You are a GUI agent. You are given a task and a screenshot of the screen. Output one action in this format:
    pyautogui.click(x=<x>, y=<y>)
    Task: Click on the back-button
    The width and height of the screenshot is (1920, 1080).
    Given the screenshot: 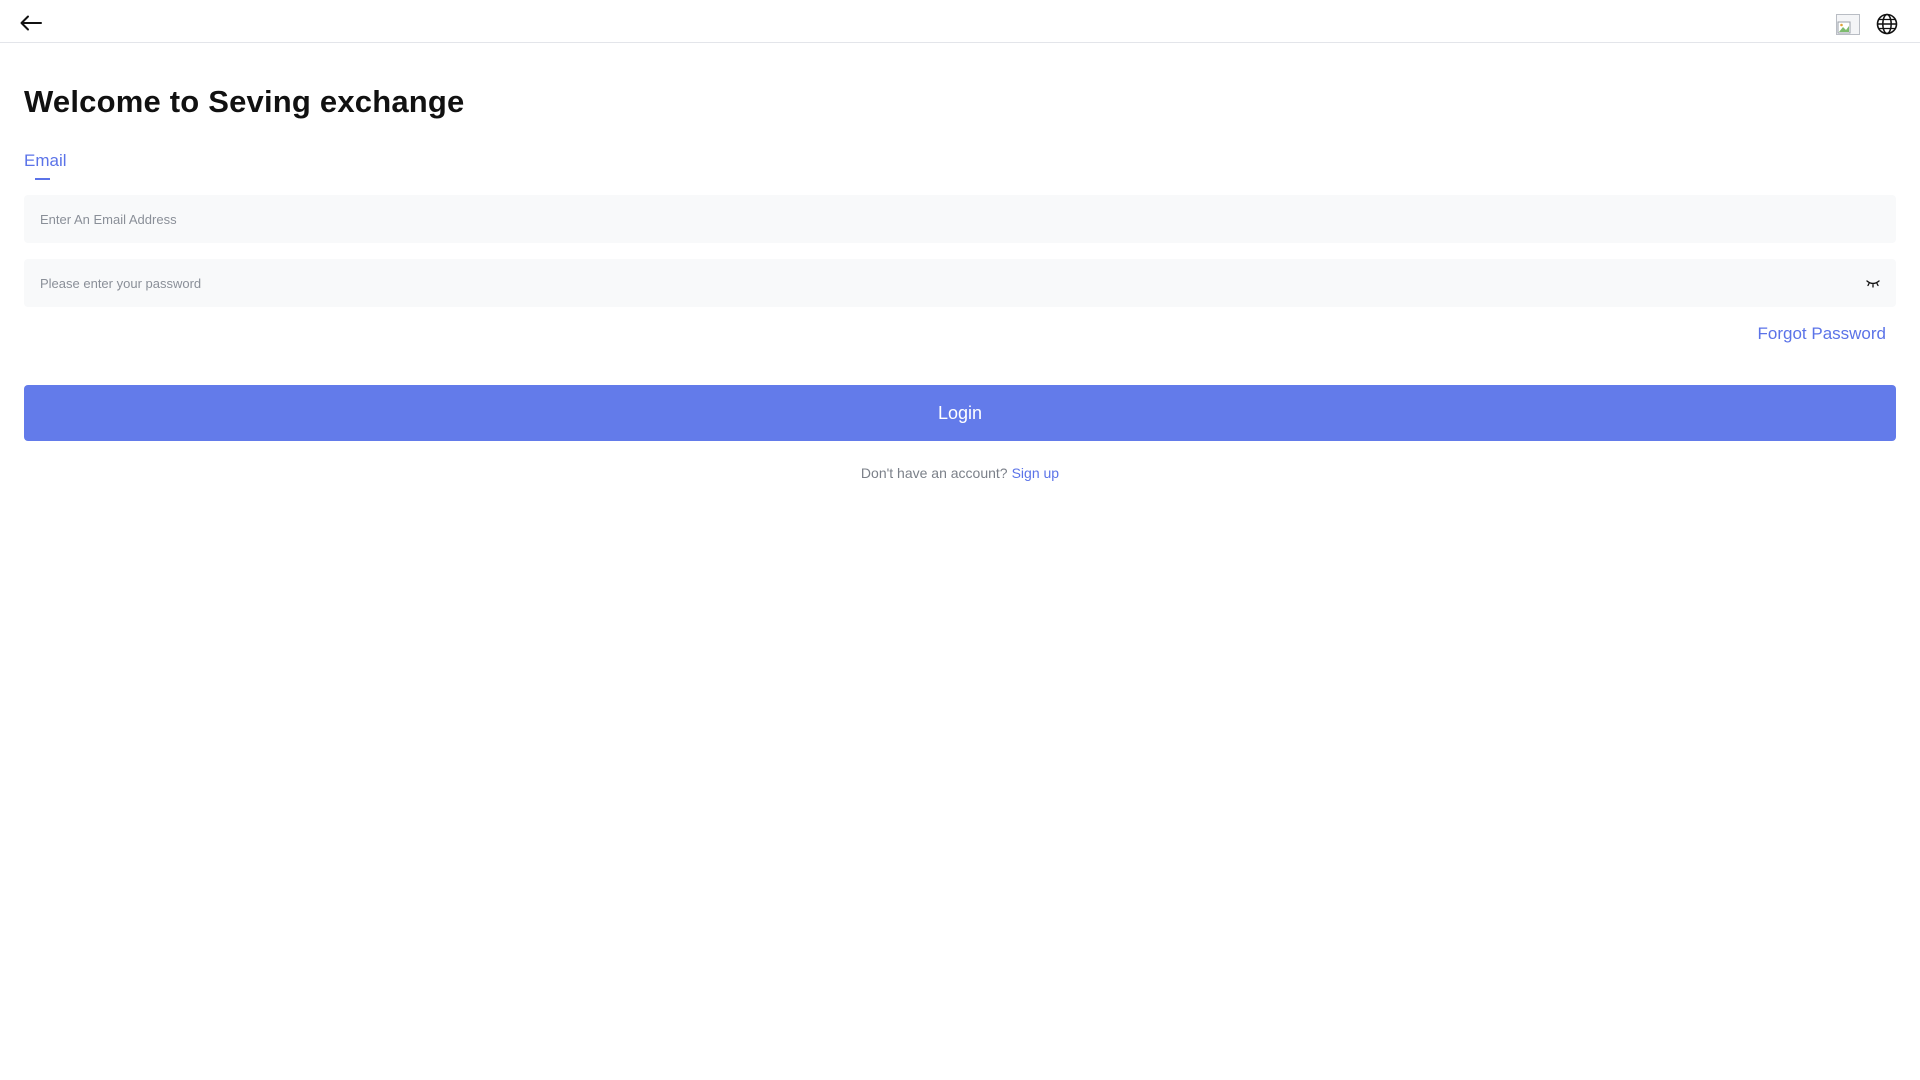 What is the action you would take?
    pyautogui.click(x=31, y=23)
    